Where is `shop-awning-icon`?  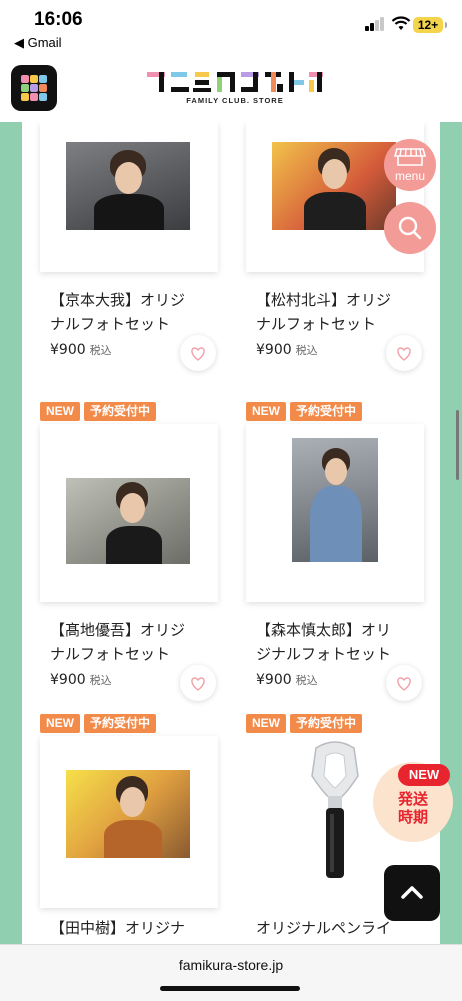
shop-awning-icon is located at coordinates (410, 157).